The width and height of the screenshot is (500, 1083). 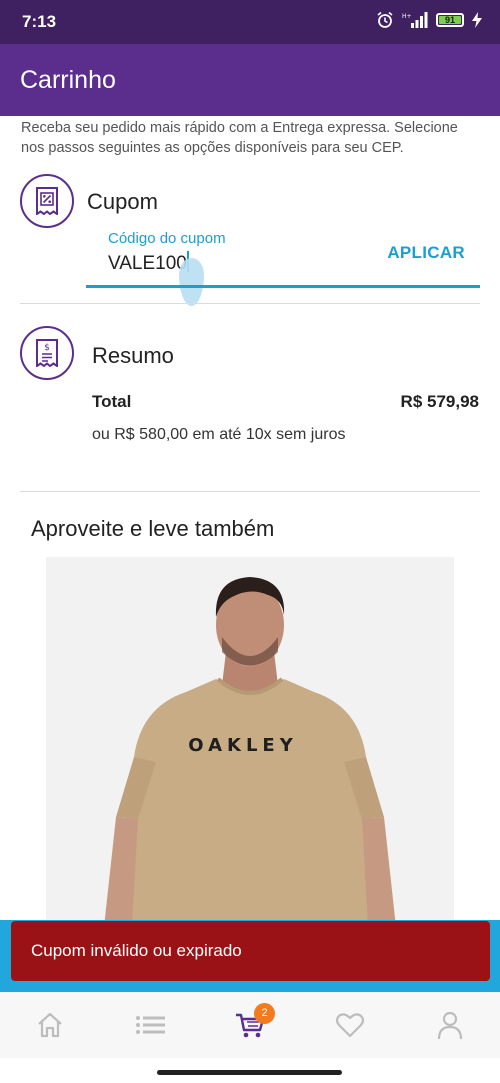 I want to click on coupon-title: Cupom, so click(x=122, y=201).